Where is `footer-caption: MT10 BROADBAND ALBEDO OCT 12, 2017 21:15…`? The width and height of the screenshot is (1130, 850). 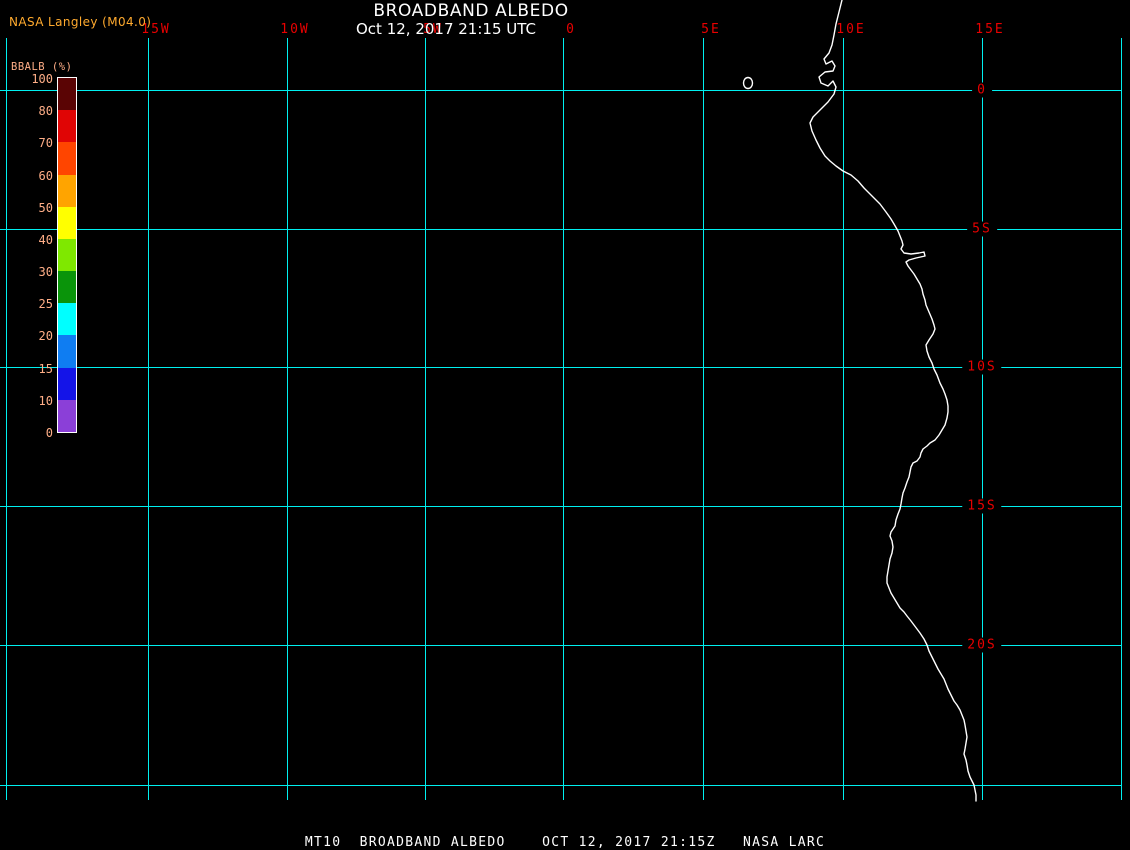
footer-caption: MT10 BROADBAND ALBEDO OCT 12, 2017 21:15… is located at coordinates (565, 842).